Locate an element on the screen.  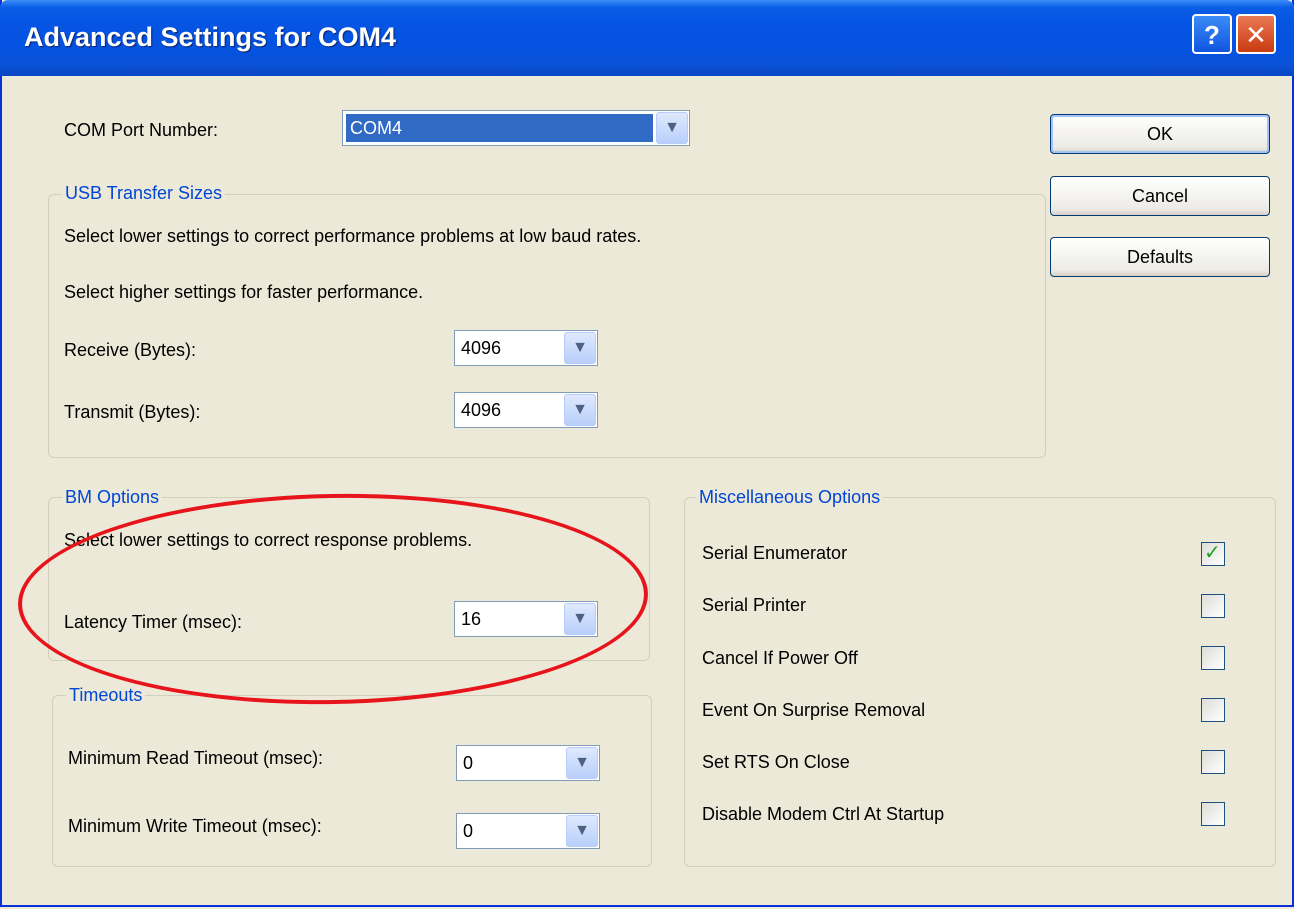
misc-item-label: Set RTS On Close is located at coordinates (776, 762).